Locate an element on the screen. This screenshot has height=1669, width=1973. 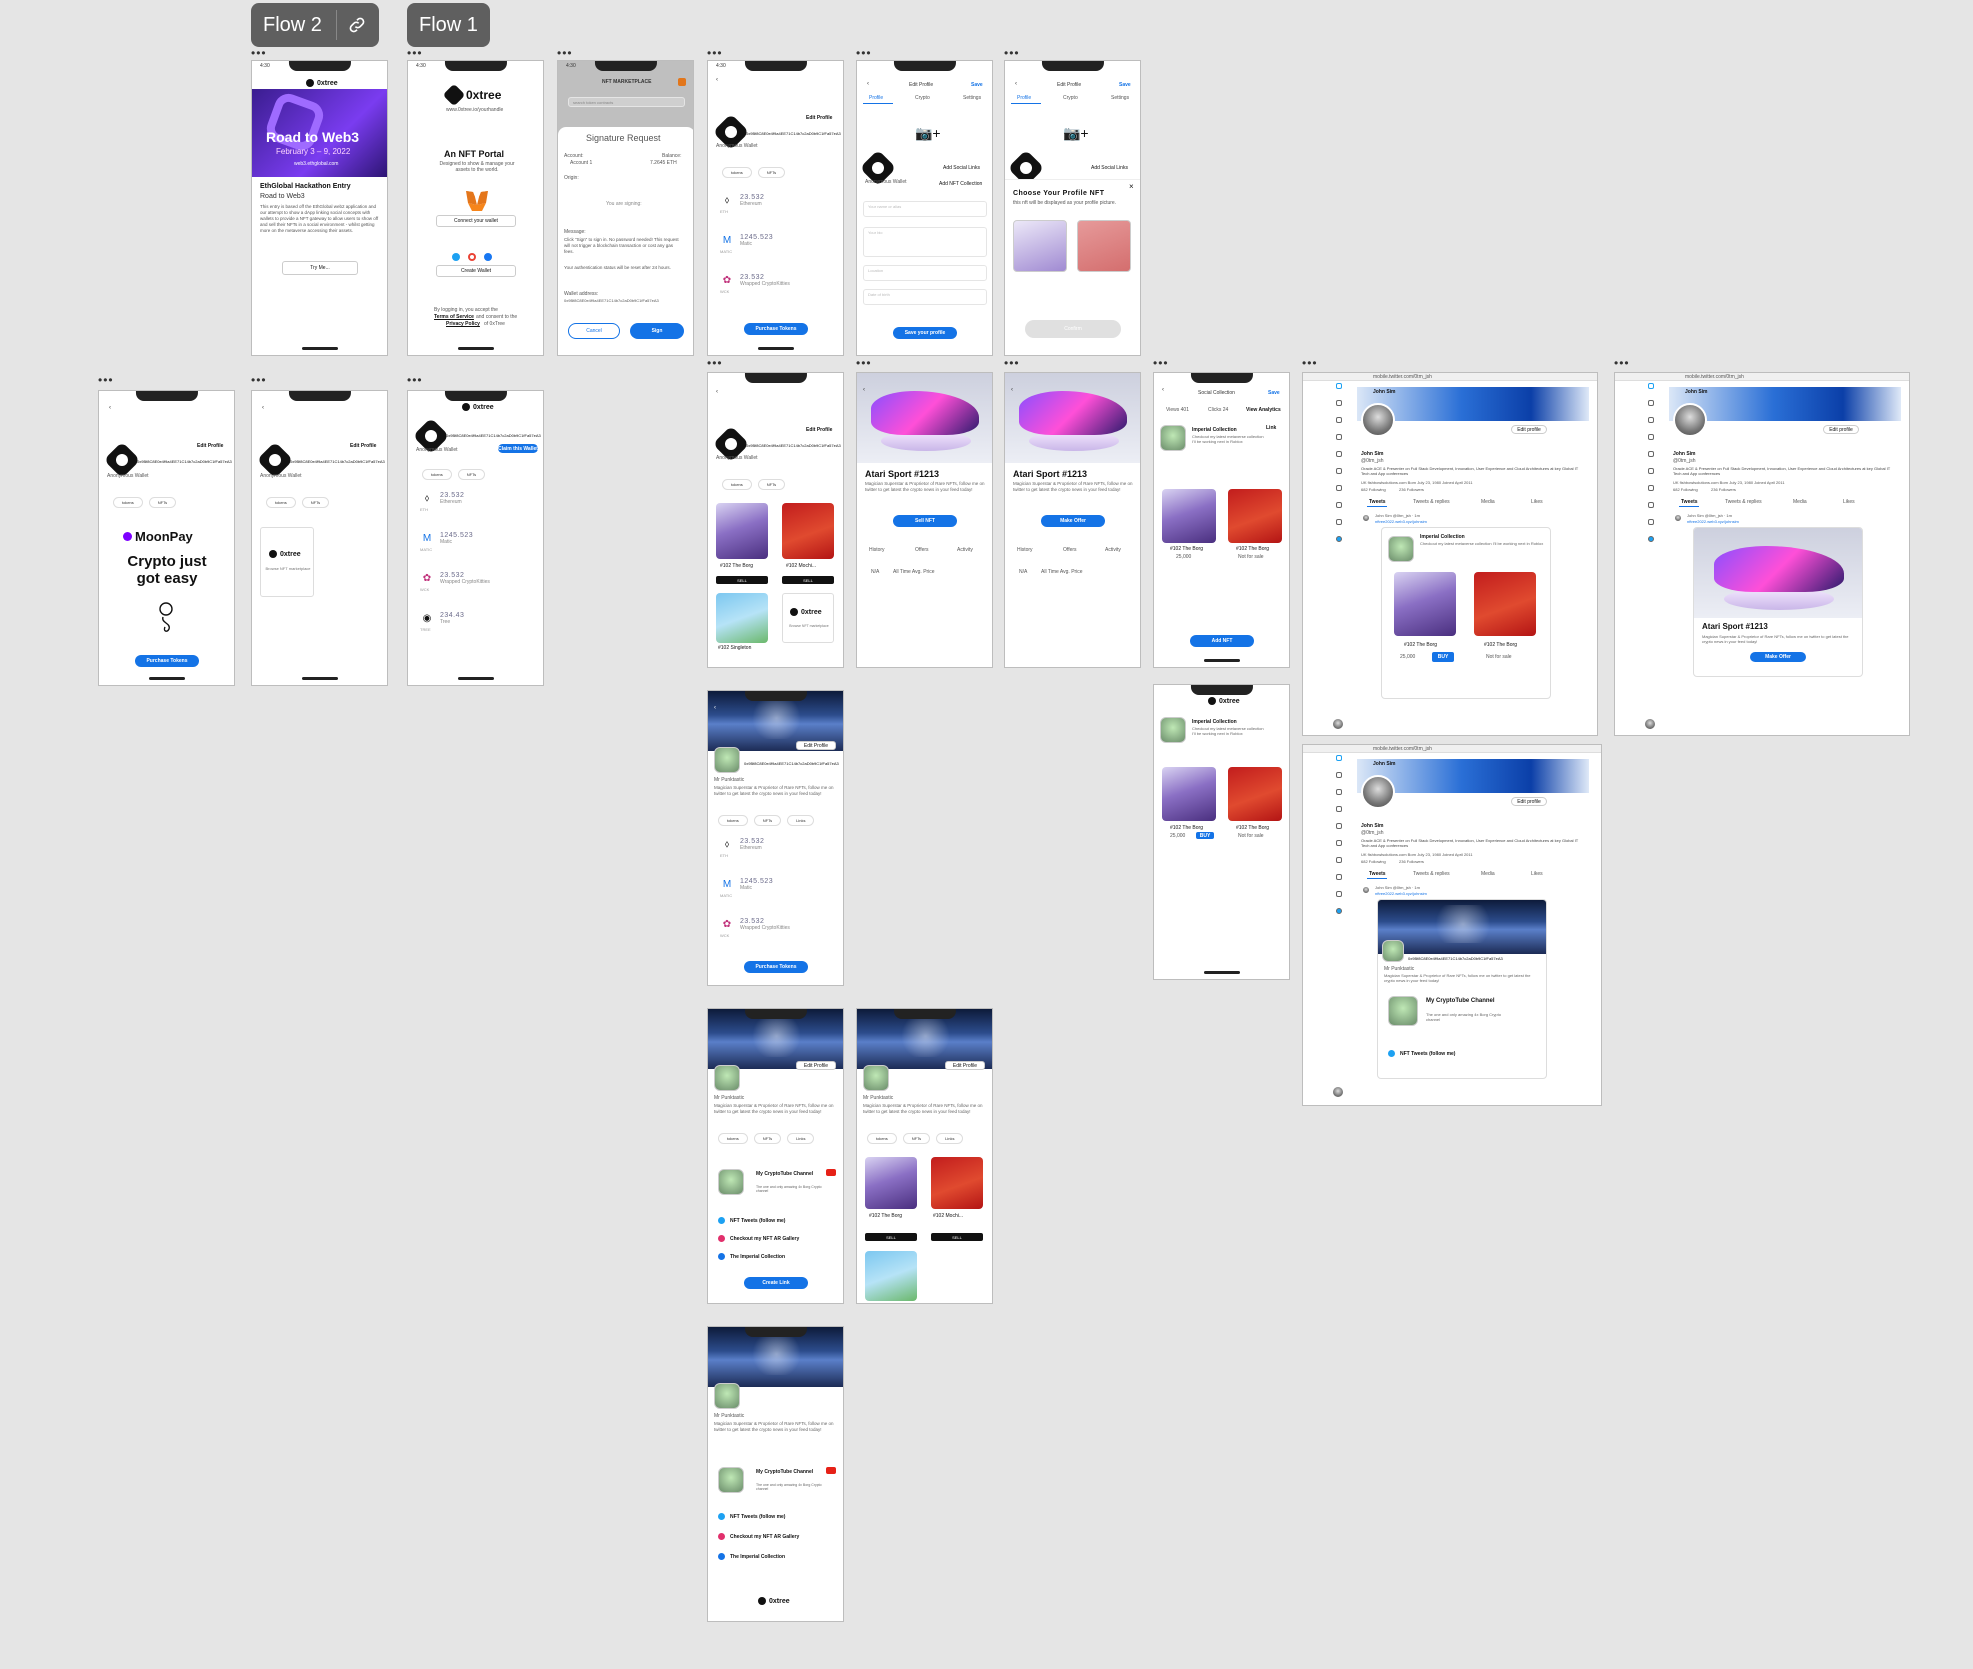
tab-offers: Offers is located at coordinates (1070, 550).